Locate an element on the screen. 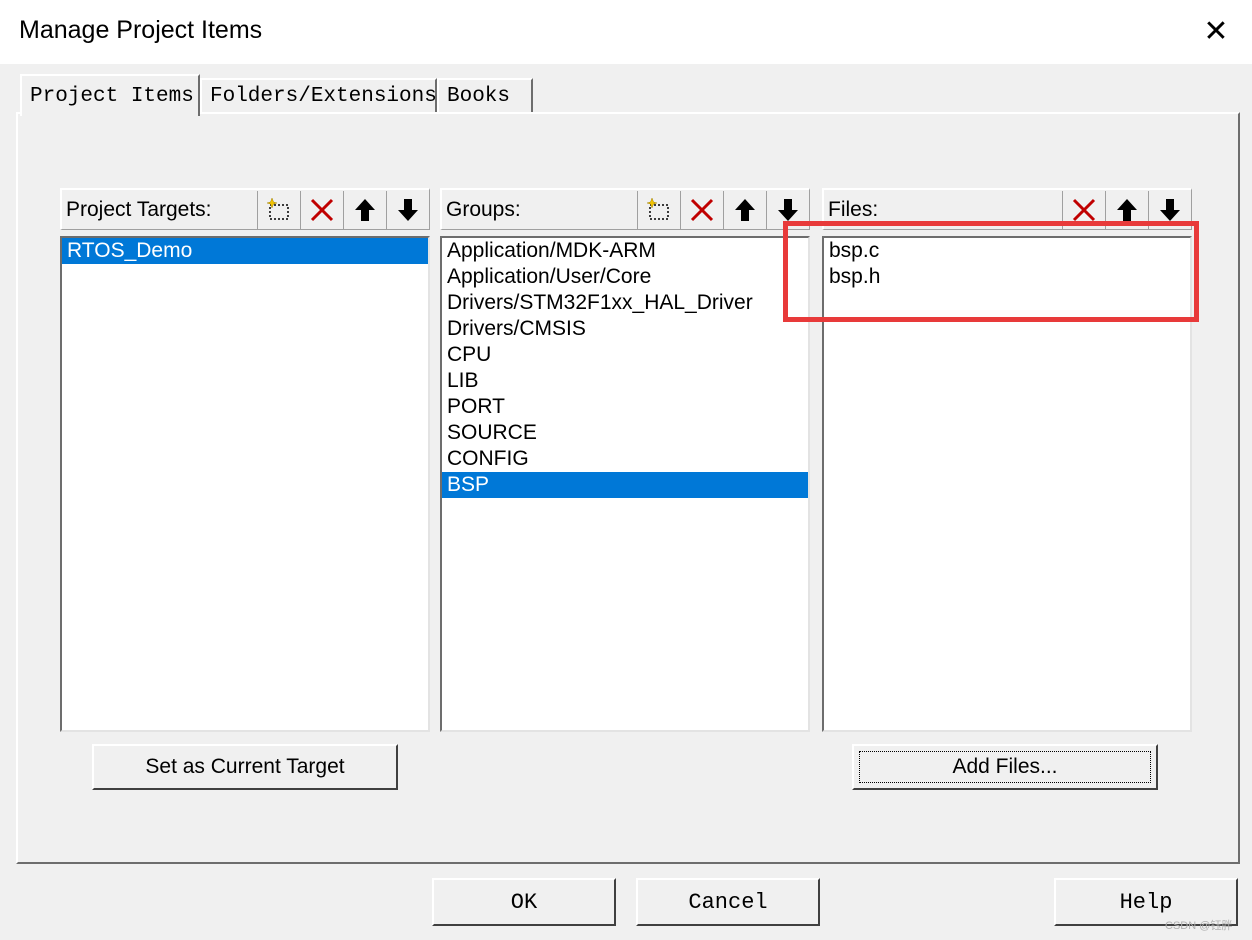  list-item: bsp.c is located at coordinates (1007, 251).